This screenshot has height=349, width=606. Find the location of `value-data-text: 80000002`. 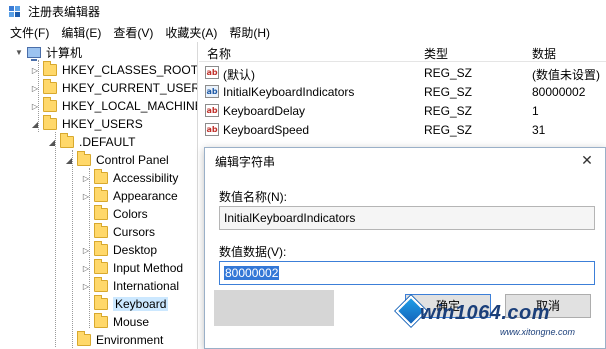

value-data-text: 80000002 is located at coordinates (252, 273).